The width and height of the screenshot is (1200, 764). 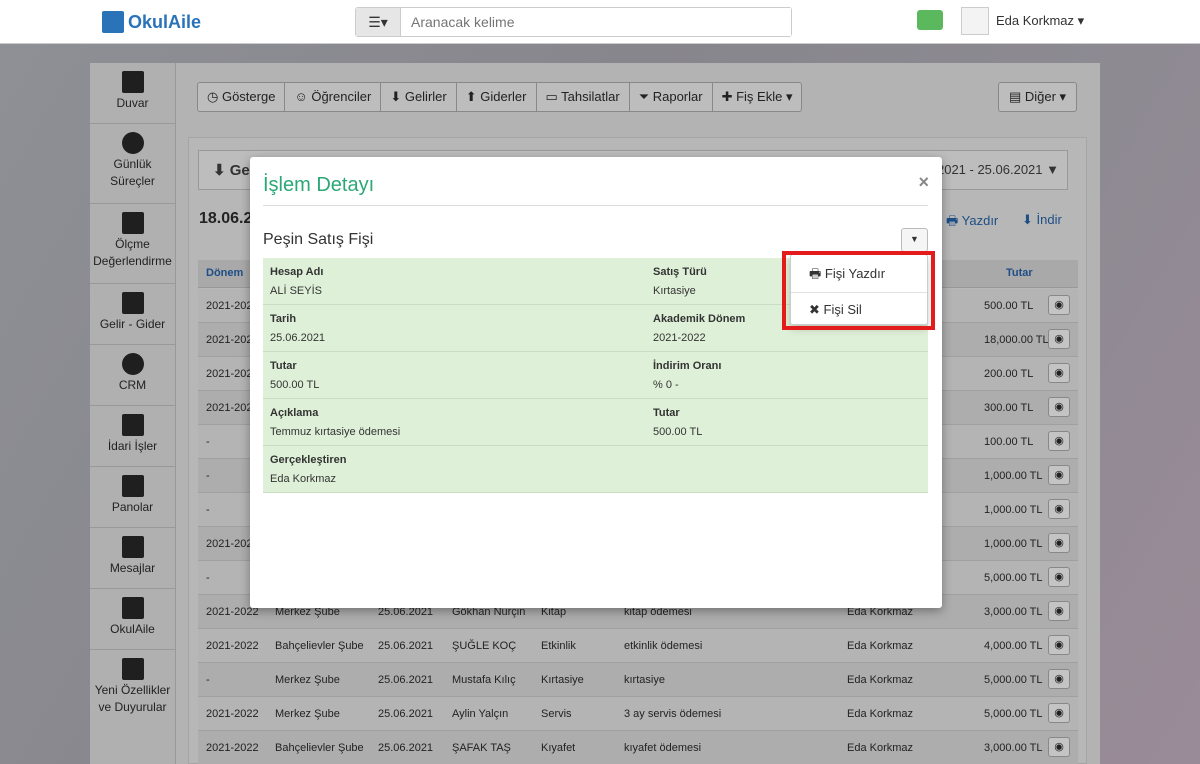 I want to click on download-link: ⬇ İndir, so click(x=1042, y=220).